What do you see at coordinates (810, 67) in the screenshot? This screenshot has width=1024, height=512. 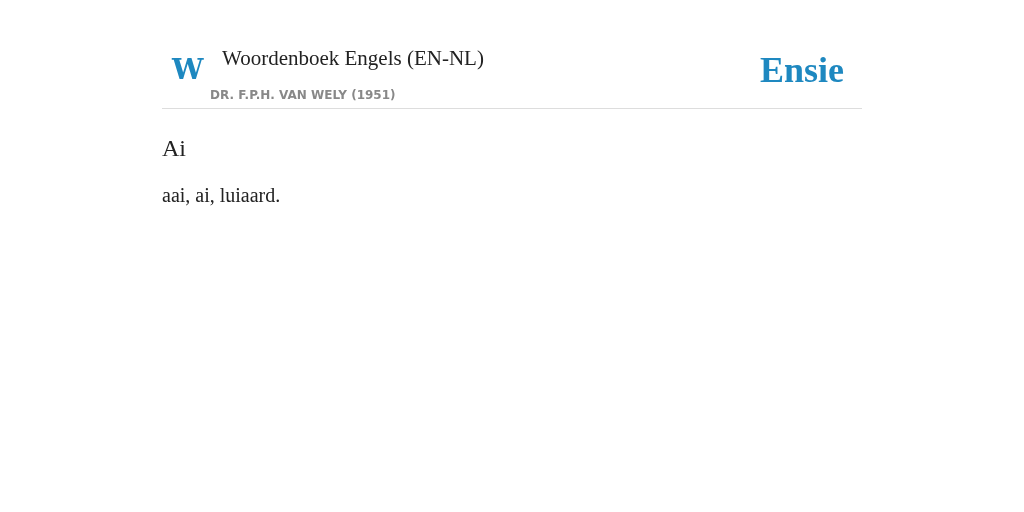 I see `site-logo: Ensie` at bounding box center [810, 67].